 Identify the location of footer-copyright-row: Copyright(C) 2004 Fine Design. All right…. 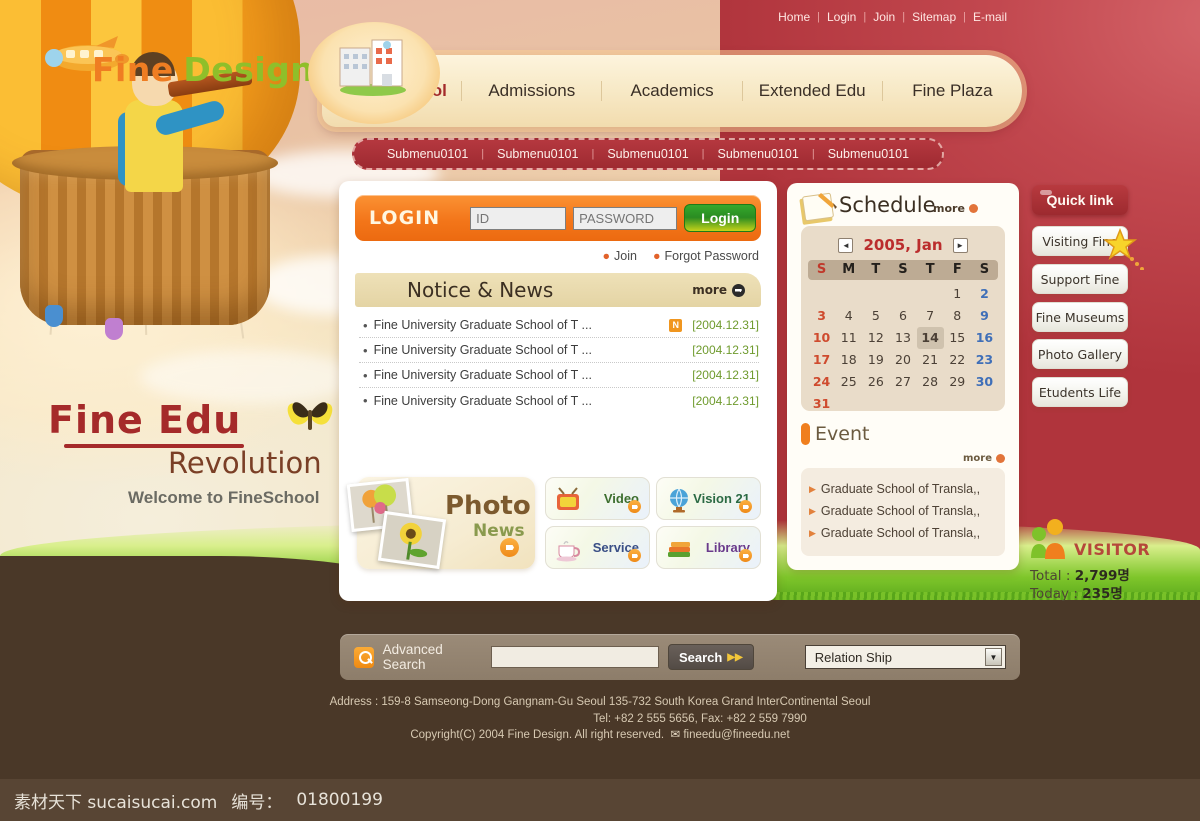
(600, 735).